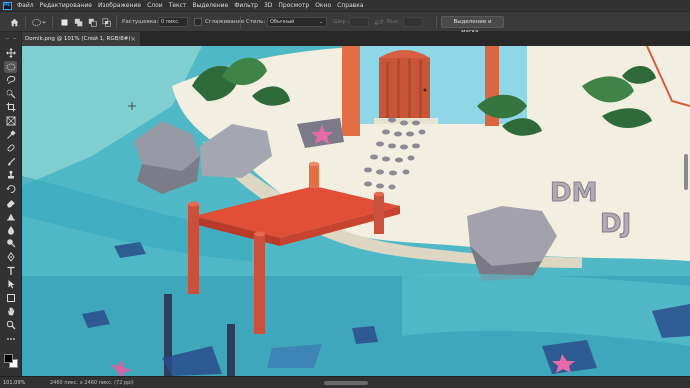 The height and width of the screenshot is (388, 690). I want to click on tools-panel, so click(11, 204).